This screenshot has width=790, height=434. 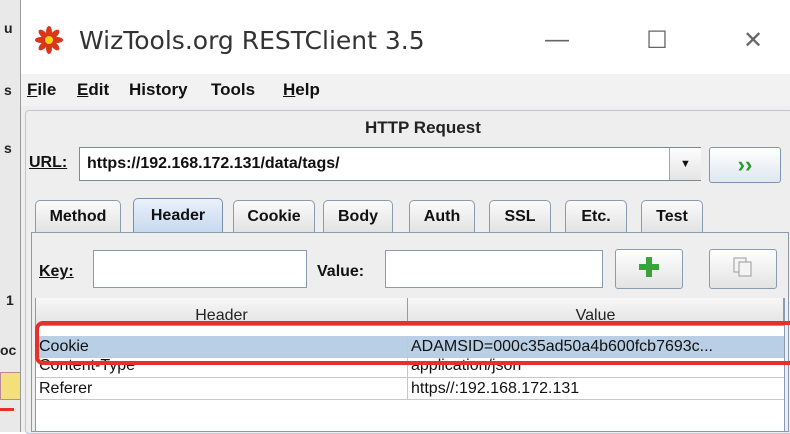 I want to click on key-label: Key:, so click(x=56, y=272).